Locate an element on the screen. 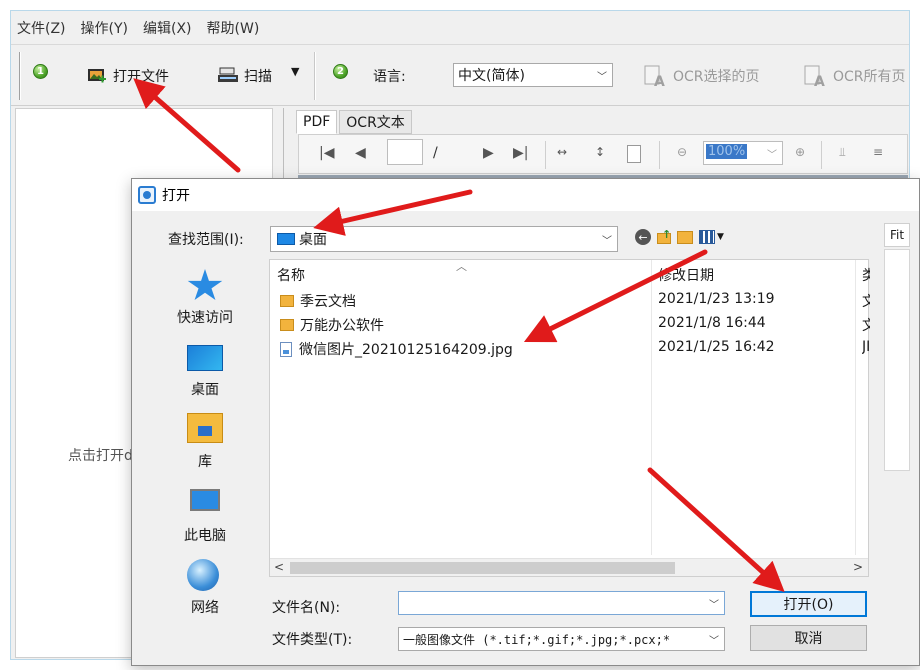 This screenshot has height=670, width=920. menu-edit: 编辑(X) is located at coordinates (167, 28).